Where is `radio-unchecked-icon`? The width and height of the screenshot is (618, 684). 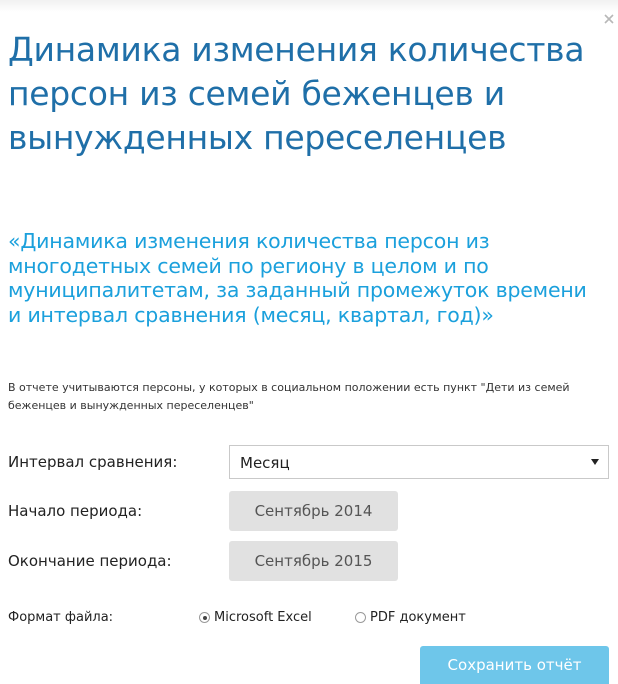 radio-unchecked-icon is located at coordinates (360, 617).